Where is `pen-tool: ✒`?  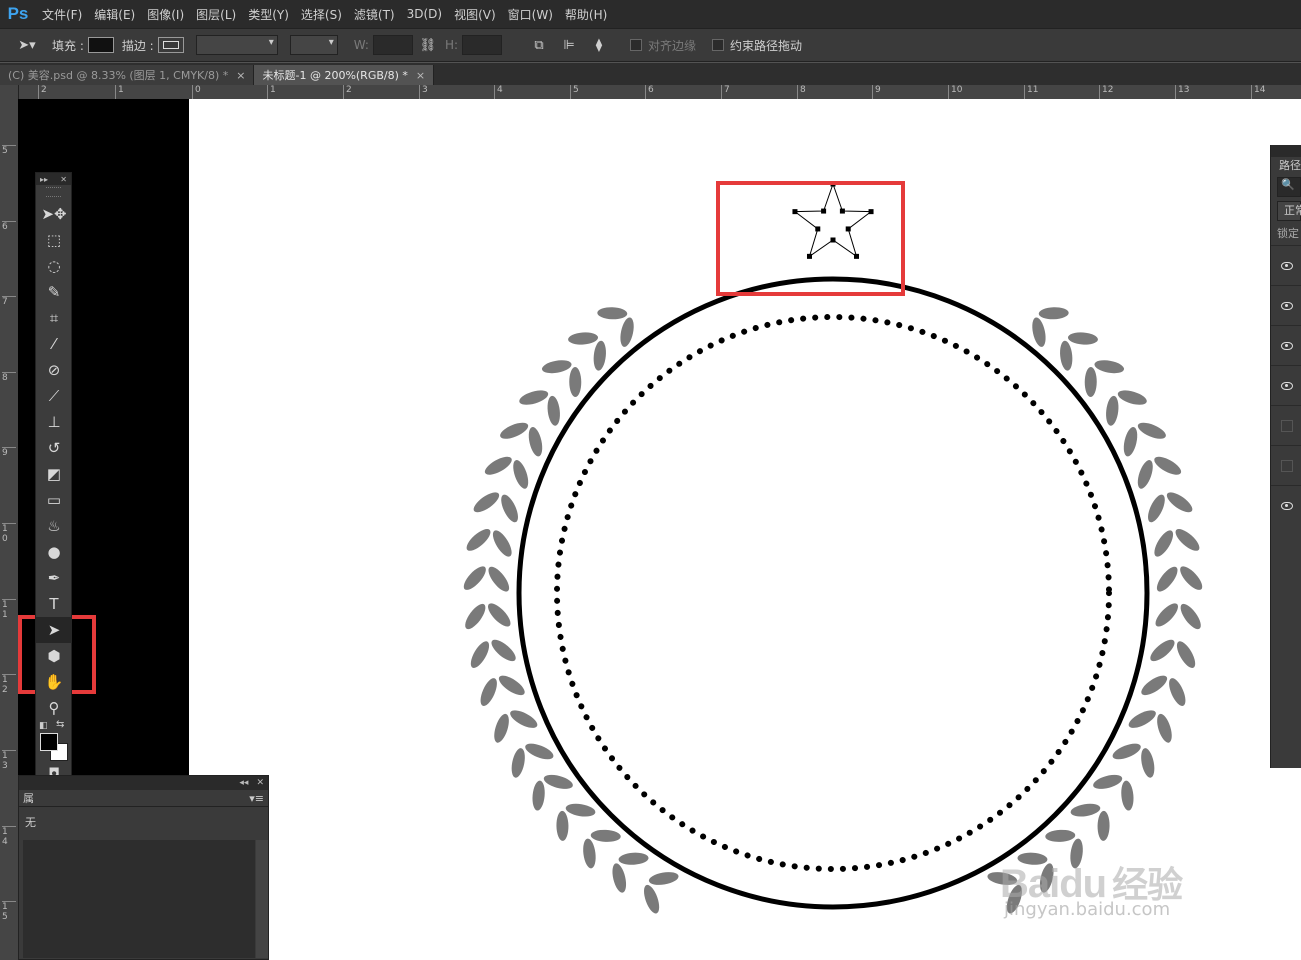
pen-tool: ✒ is located at coordinates (54, 578).